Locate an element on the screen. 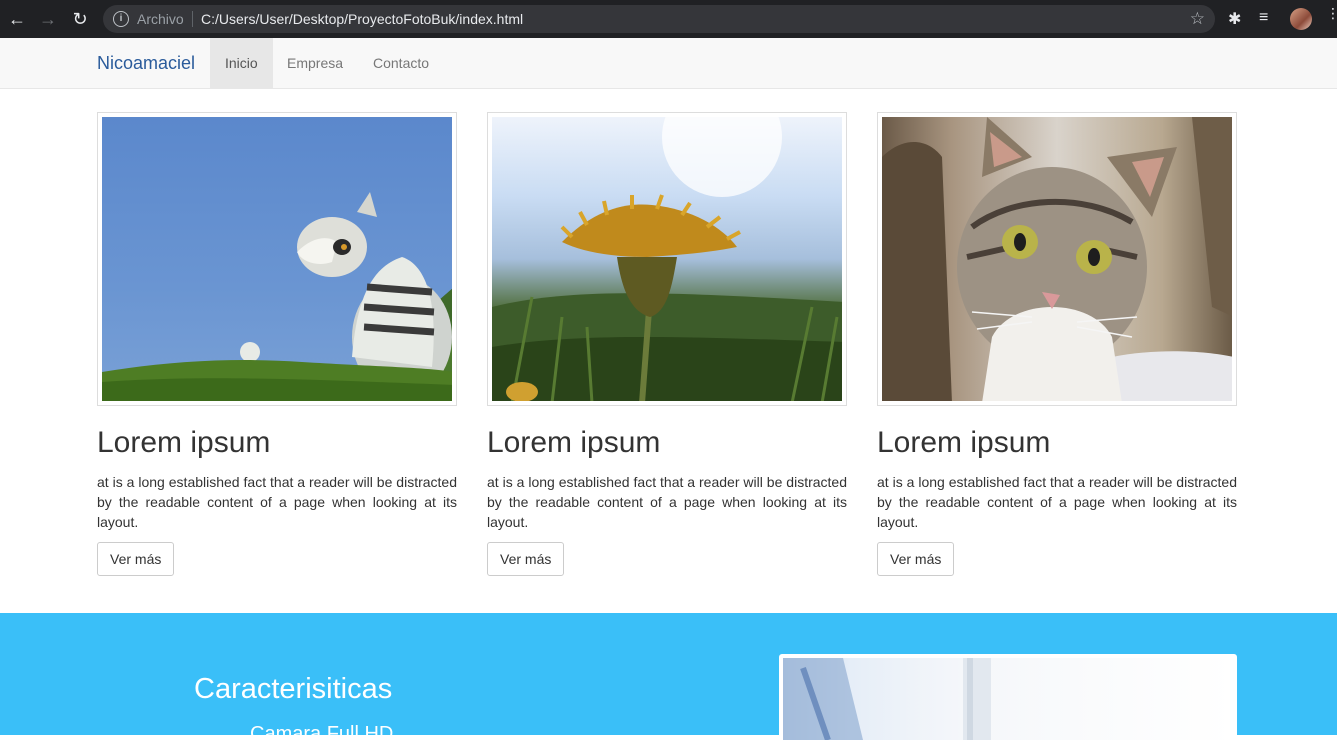 The width and height of the screenshot is (1337, 746). extensions-icon: ✱ is located at coordinates (1234, 19).